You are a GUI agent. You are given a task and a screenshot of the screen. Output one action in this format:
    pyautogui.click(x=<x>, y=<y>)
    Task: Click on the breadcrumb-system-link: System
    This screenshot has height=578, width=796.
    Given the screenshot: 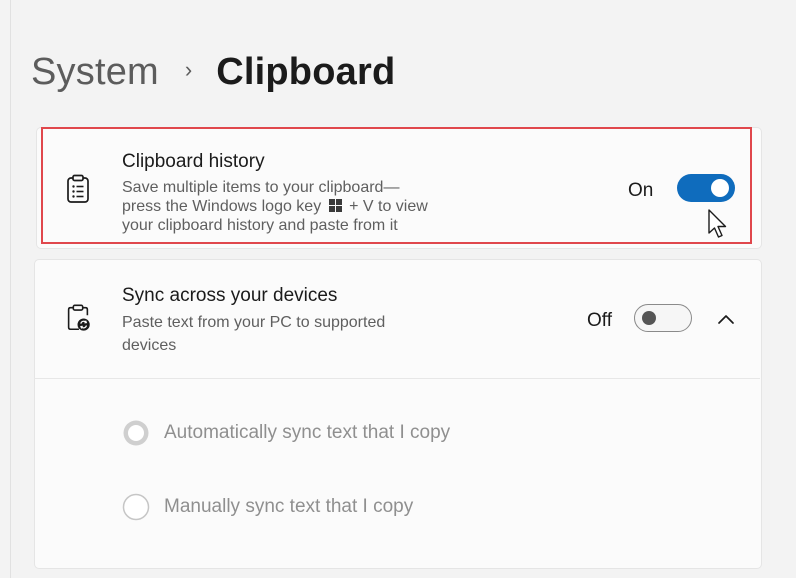 What is the action you would take?
    pyautogui.click(x=95, y=72)
    